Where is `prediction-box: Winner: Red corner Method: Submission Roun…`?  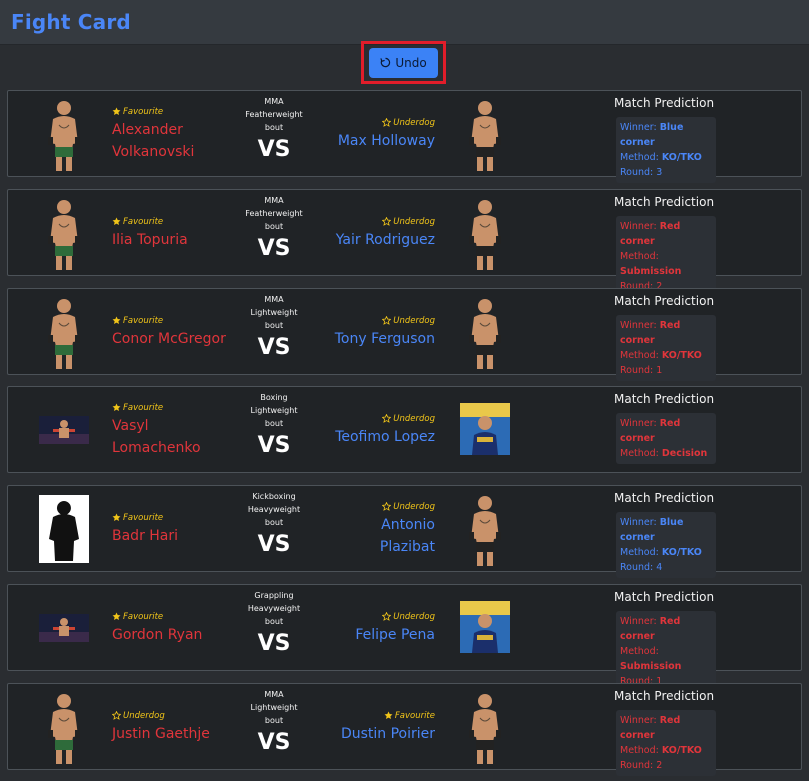 prediction-box: Winner: Red corner Method: Submission Roun… is located at coordinates (666, 651).